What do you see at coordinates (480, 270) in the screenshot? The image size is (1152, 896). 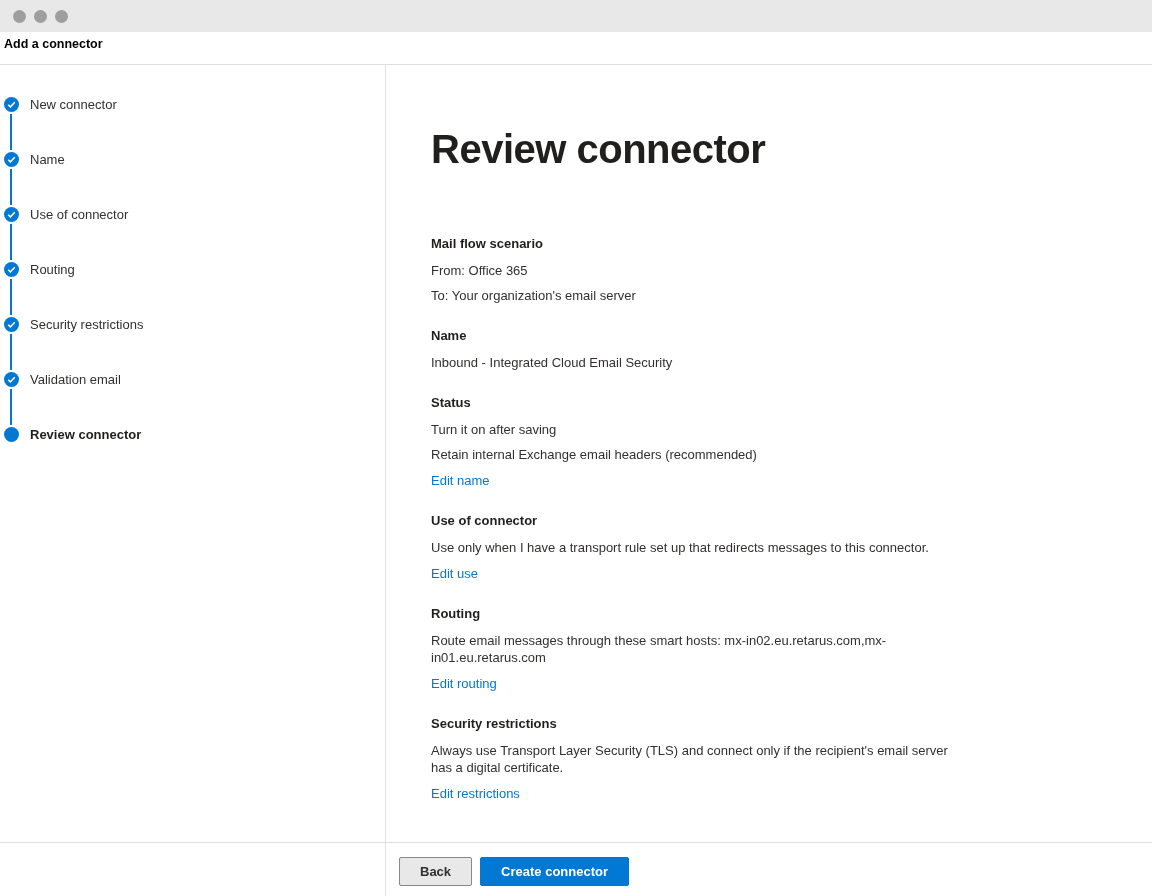 I see `summary-text: From: Office 365` at bounding box center [480, 270].